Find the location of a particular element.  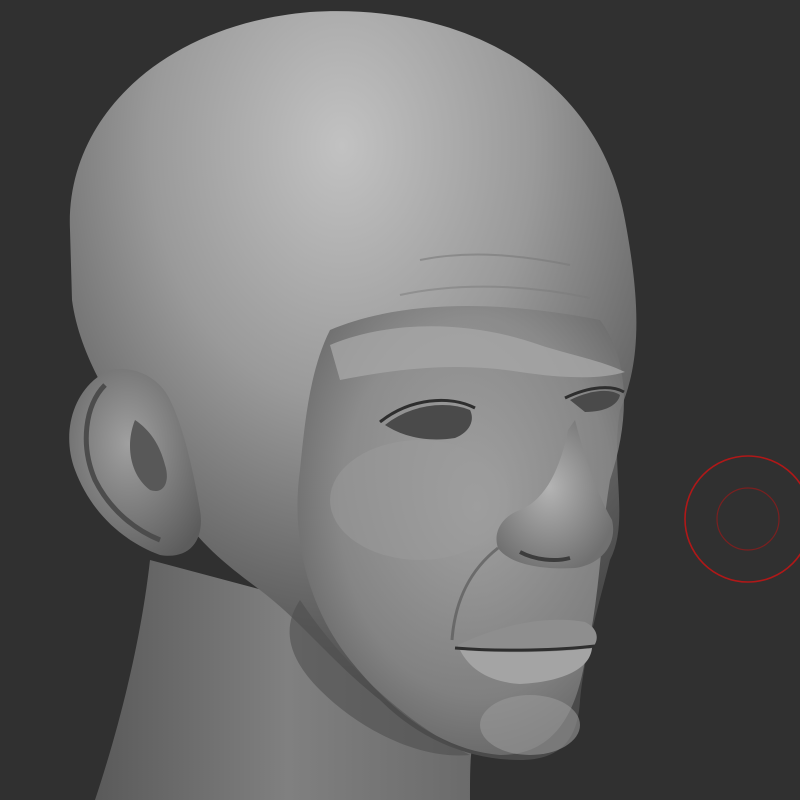

cheek is located at coordinates (420, 500).